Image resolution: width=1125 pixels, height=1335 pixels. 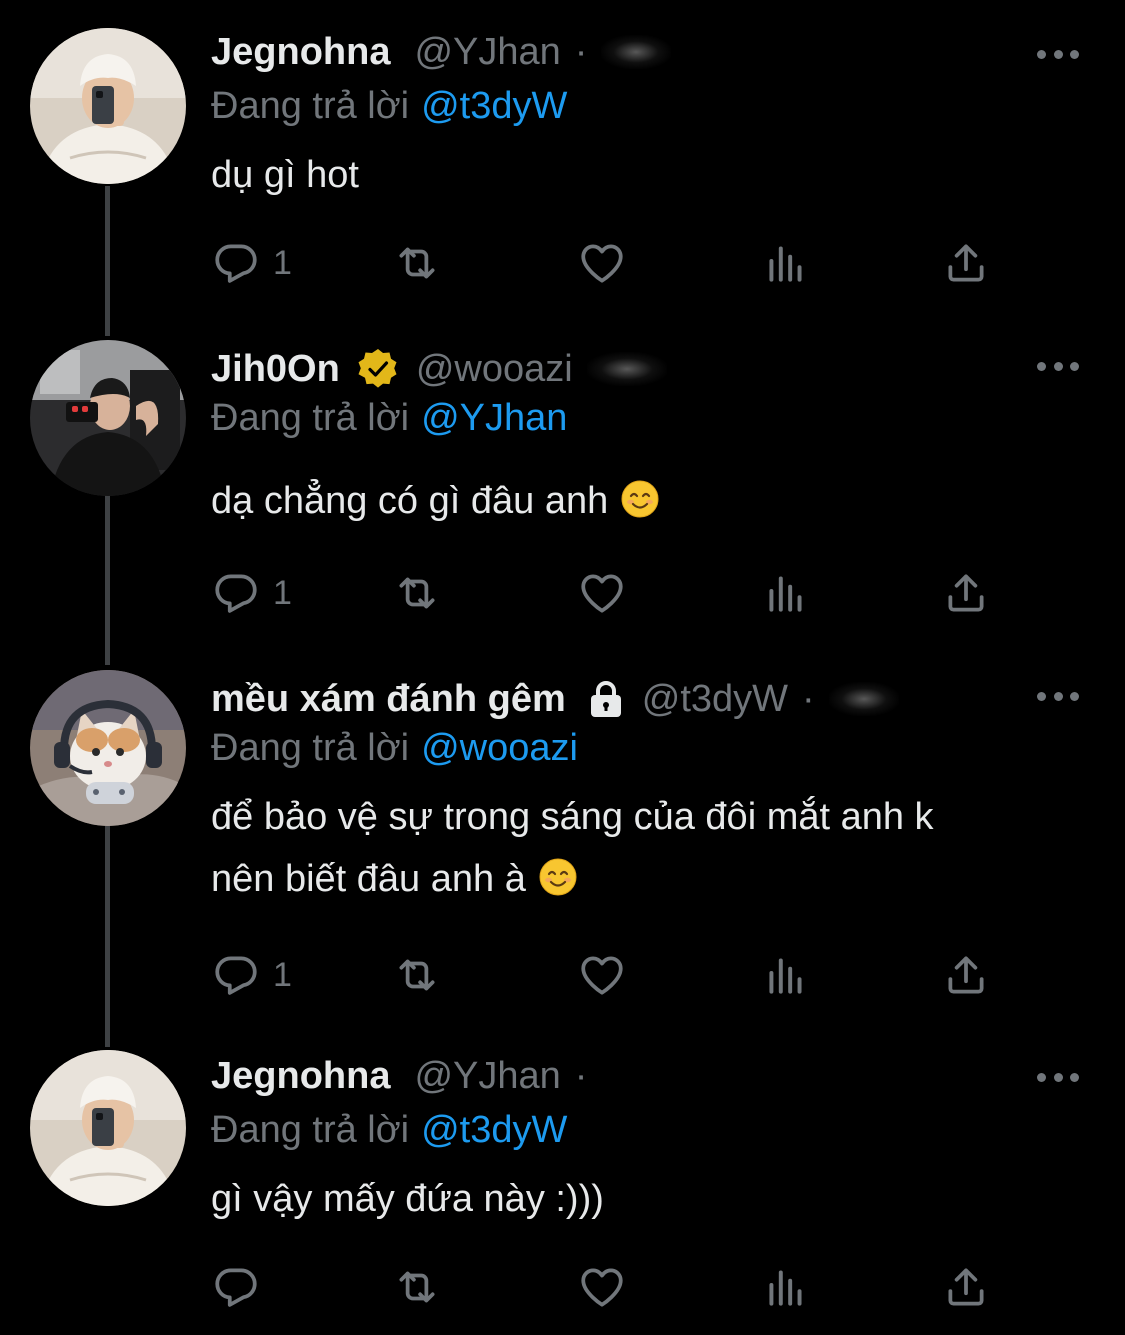 What do you see at coordinates (494, 418) in the screenshot?
I see `reply-mention: @YJhan` at bounding box center [494, 418].